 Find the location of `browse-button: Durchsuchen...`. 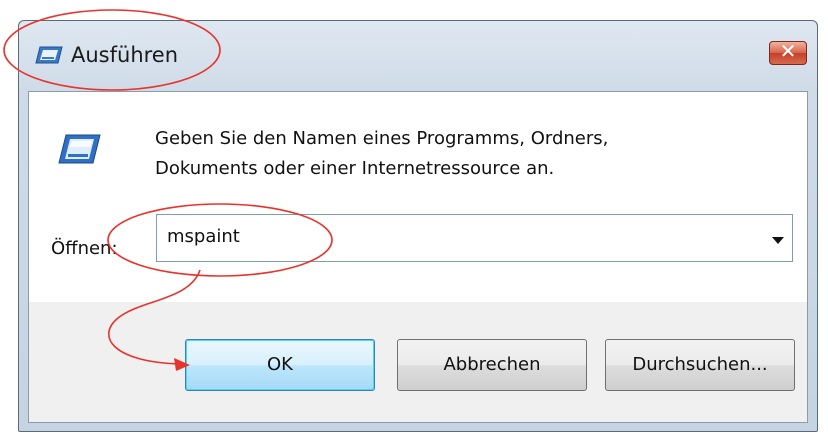

browse-button: Durchsuchen... is located at coordinates (700, 365).